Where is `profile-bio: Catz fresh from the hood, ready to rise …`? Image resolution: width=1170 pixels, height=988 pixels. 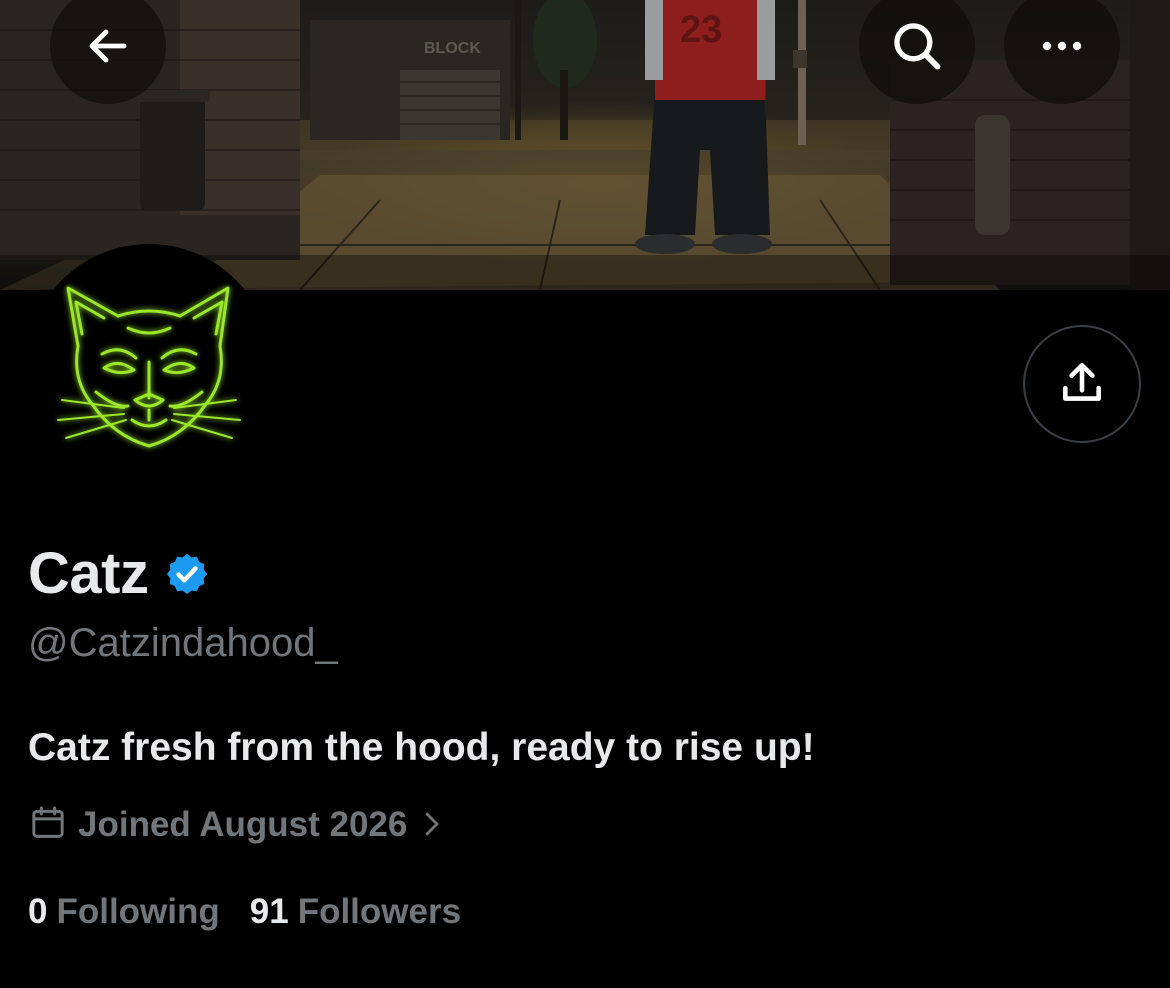
profile-bio: Catz fresh from the hood, ready to rise … is located at coordinates (421, 747).